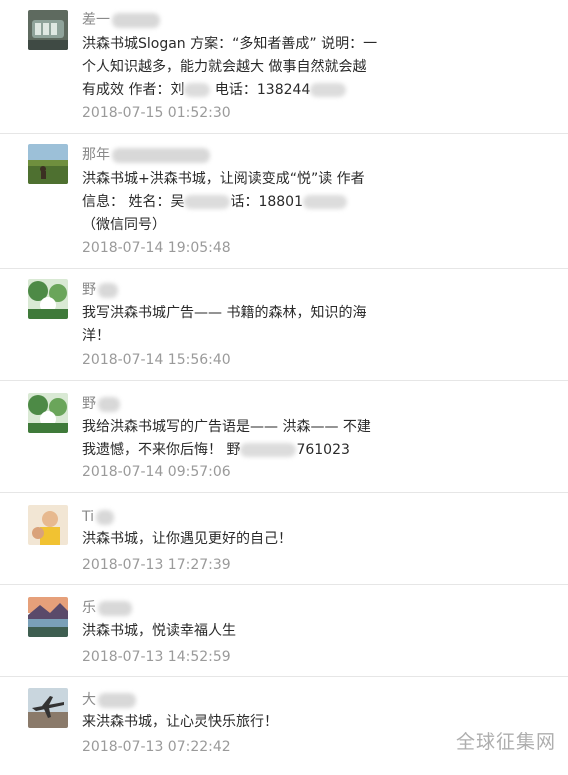 The width and height of the screenshot is (568, 775). What do you see at coordinates (156, 565) in the screenshot?
I see `comment-timestamp: 2018-07-13 17:27:39` at bounding box center [156, 565].